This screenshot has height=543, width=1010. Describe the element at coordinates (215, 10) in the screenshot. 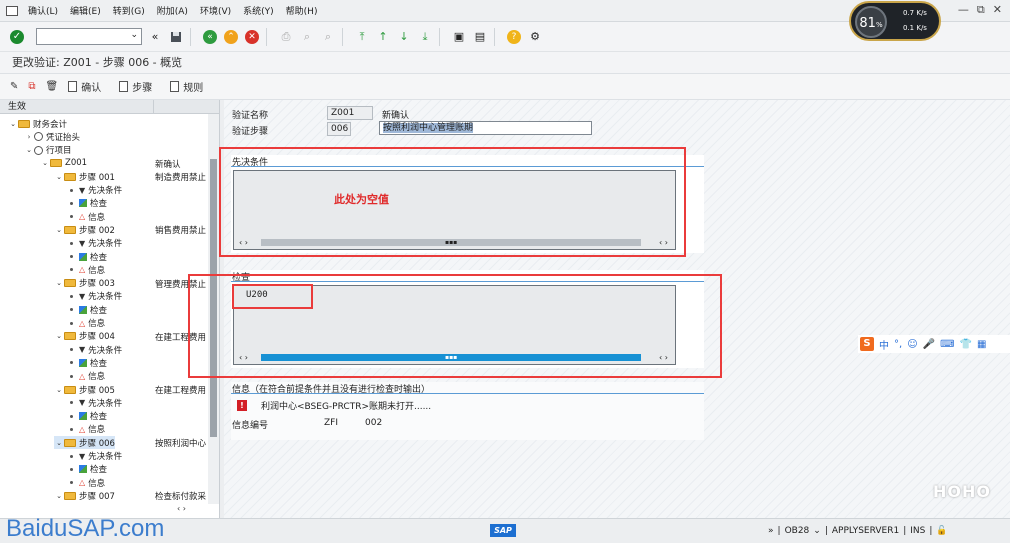

I see `menu-environment: 环境(V)` at that location.